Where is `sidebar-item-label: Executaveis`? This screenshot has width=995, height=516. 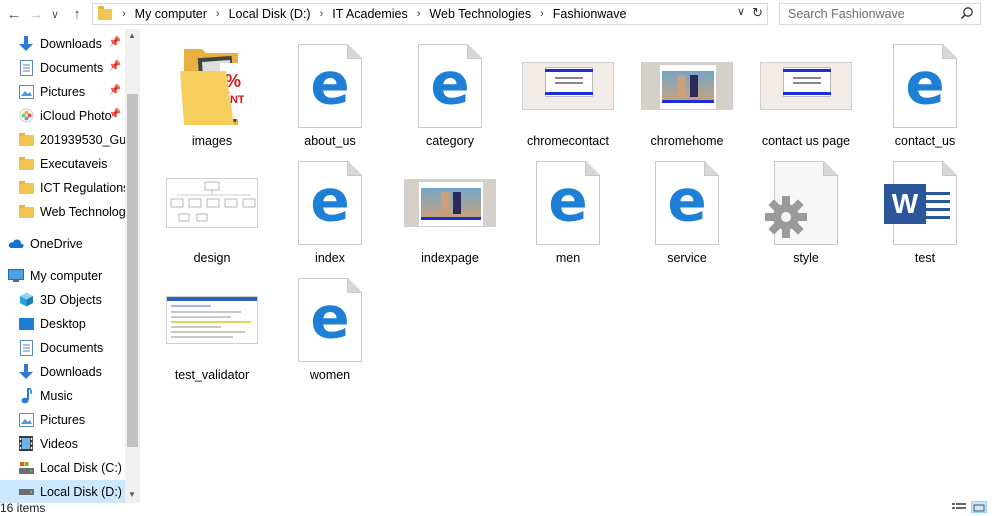
sidebar-item-label: Executaveis is located at coordinates (74, 163).